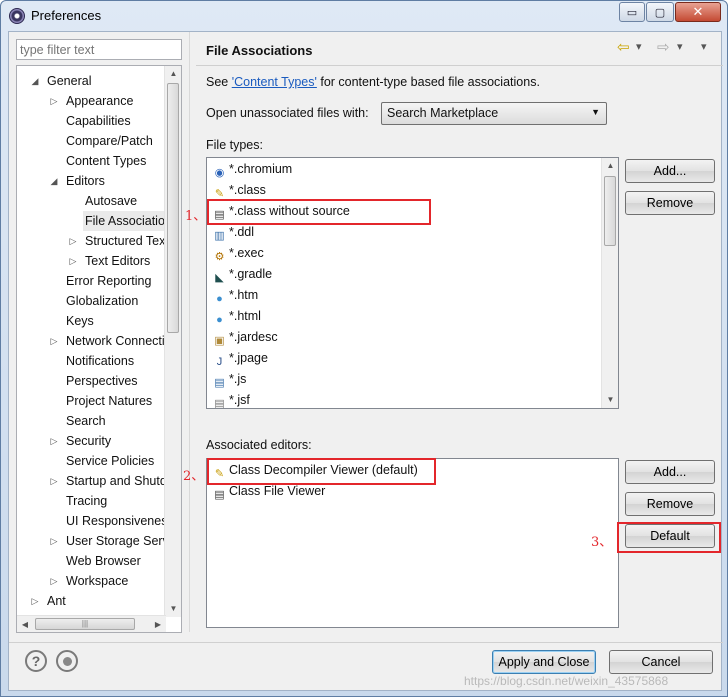 This screenshot has height=697, width=728. What do you see at coordinates (158, 624) in the screenshot?
I see `scroll-right-icon: ▶` at bounding box center [158, 624].